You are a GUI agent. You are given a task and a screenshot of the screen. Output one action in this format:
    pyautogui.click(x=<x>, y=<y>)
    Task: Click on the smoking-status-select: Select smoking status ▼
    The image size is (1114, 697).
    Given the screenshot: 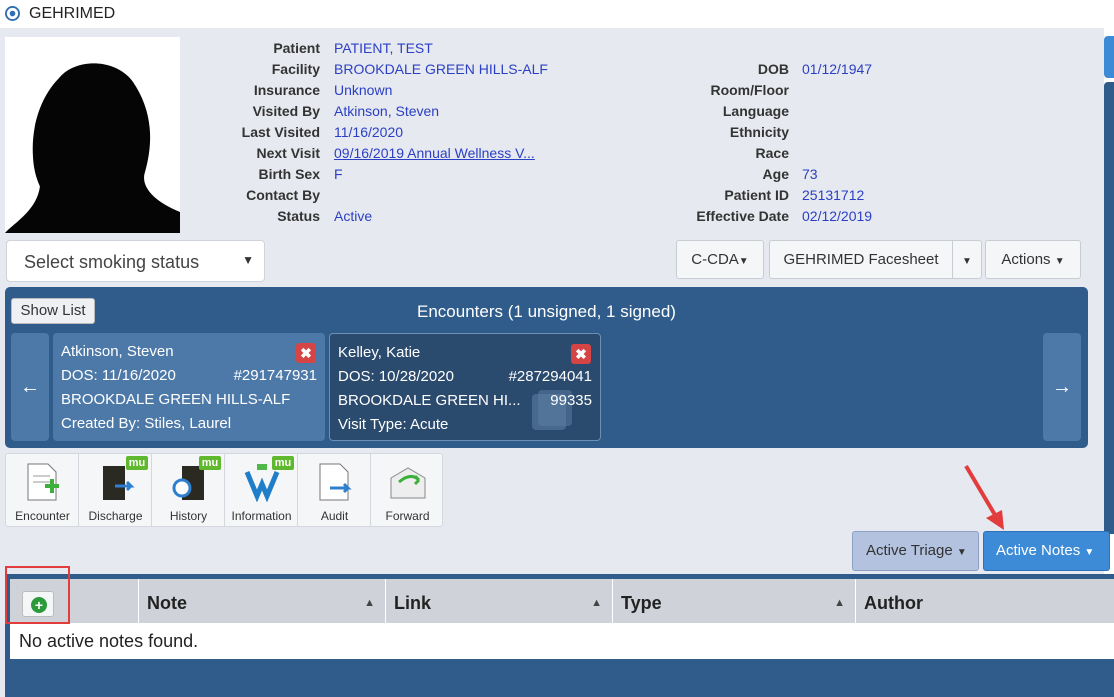 What is the action you would take?
    pyautogui.click(x=135, y=261)
    